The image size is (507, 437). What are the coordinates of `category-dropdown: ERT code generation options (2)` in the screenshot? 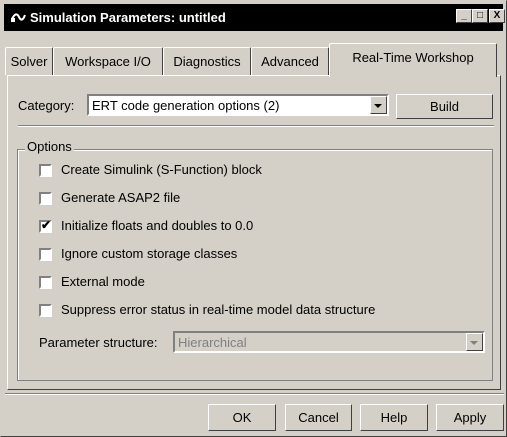 It's located at (238, 105).